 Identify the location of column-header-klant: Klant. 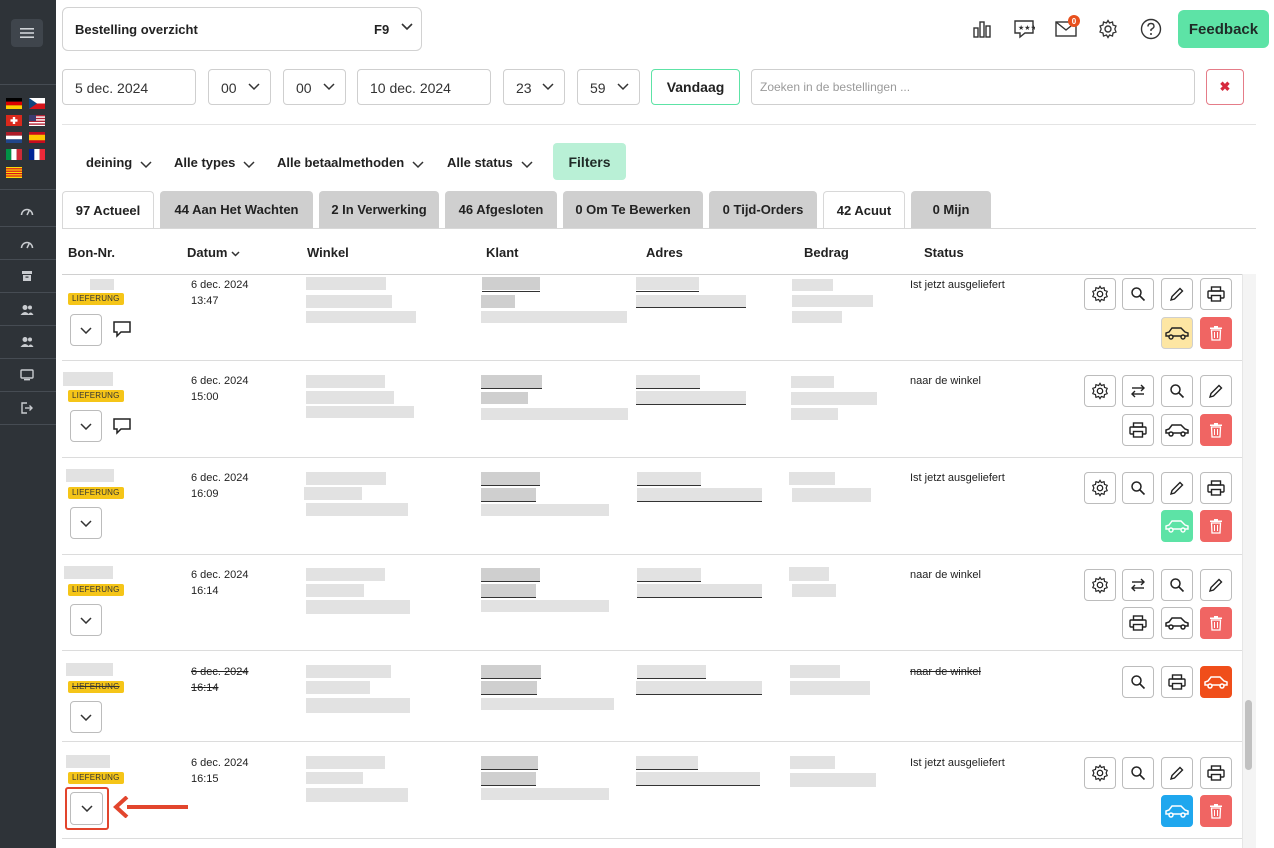
(502, 252).